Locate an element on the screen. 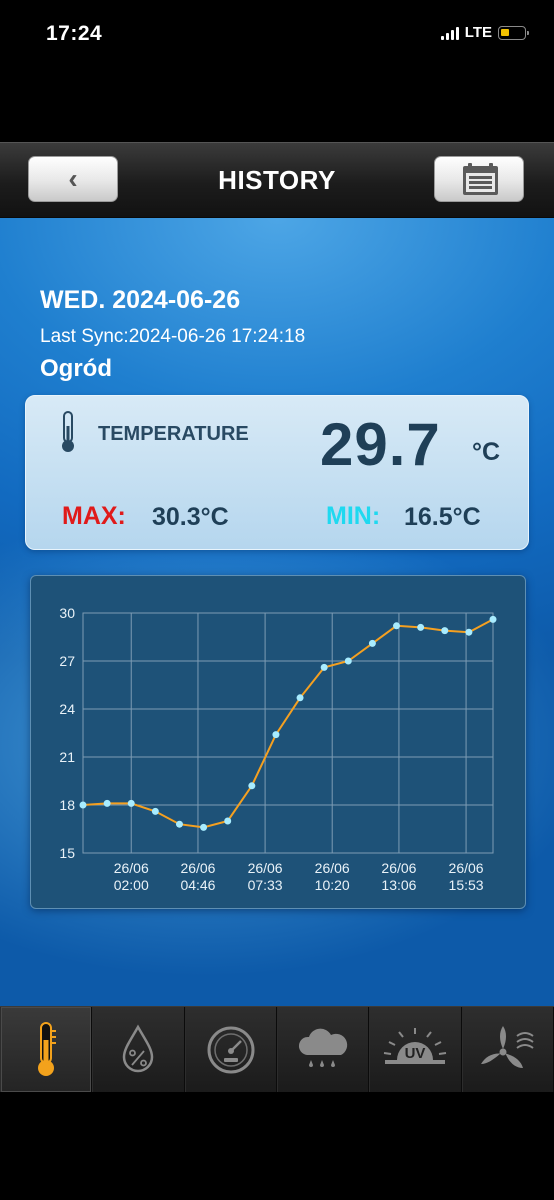 This screenshot has width=554, height=1200. home-indicator-area is located at coordinates (277, 1146).